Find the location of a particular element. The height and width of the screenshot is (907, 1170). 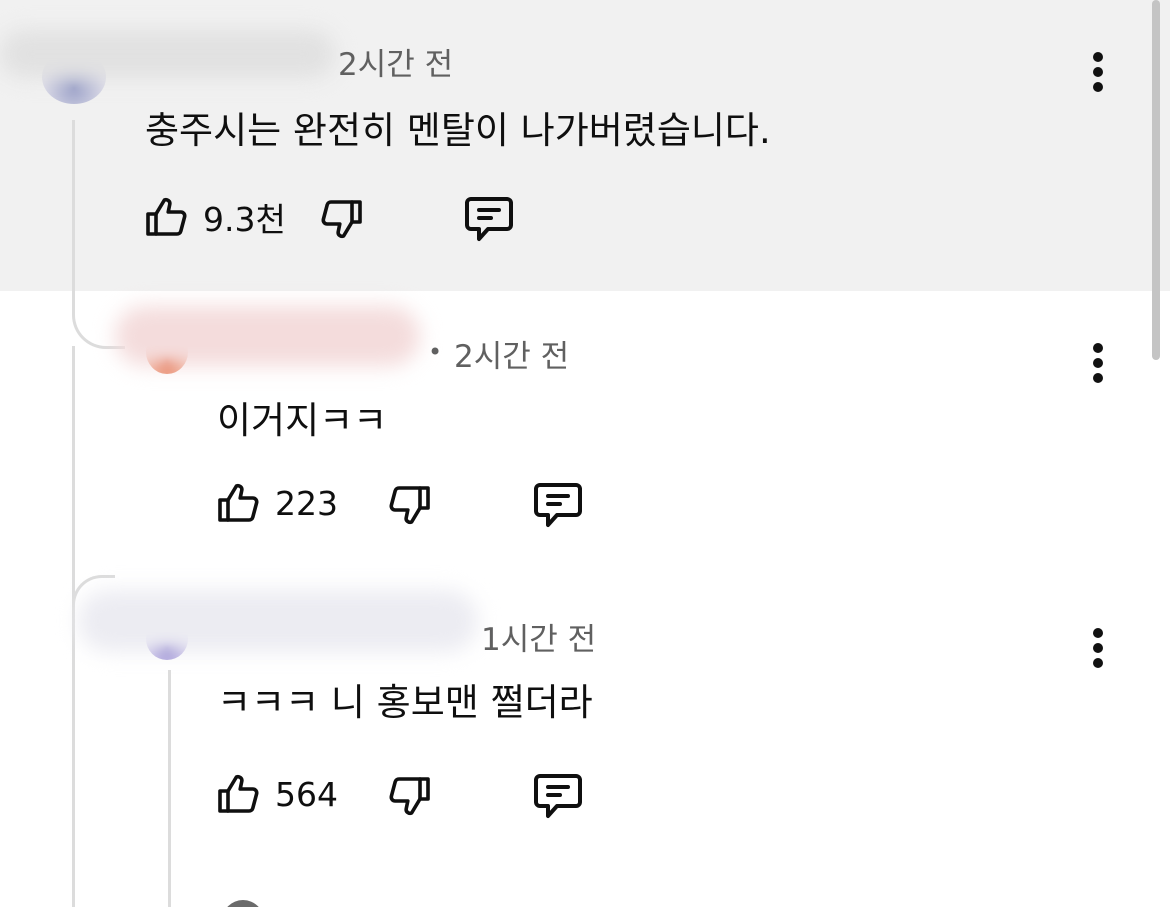

like-button: 9.3천 is located at coordinates (214, 217).